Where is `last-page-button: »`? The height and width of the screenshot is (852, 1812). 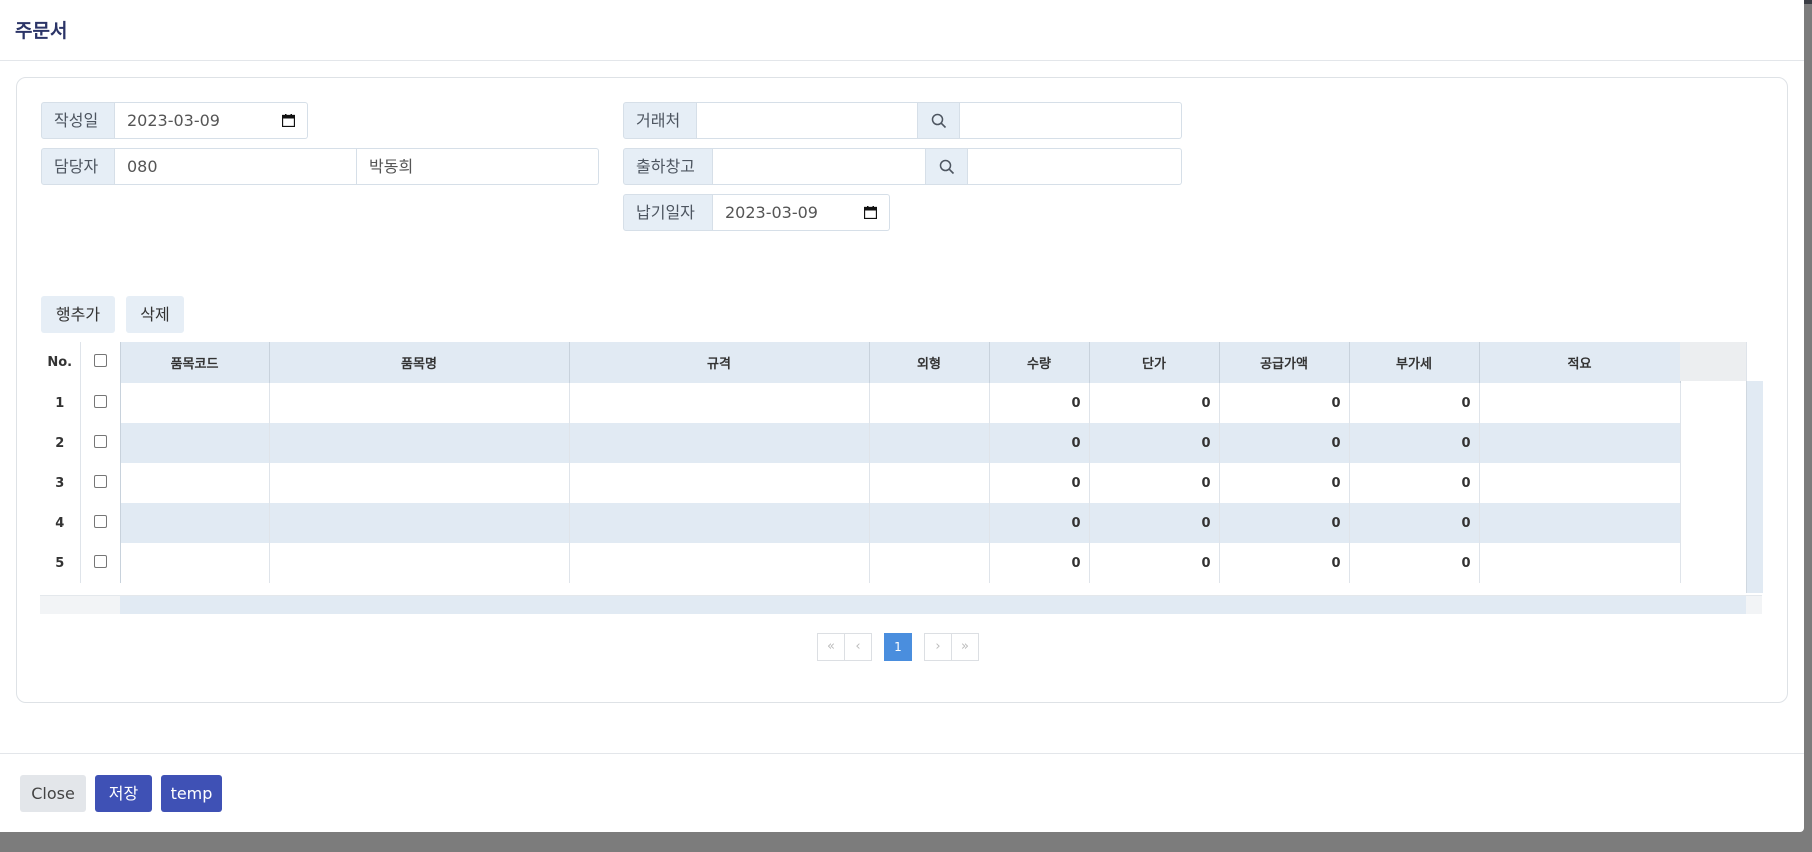 last-page-button: » is located at coordinates (965, 647).